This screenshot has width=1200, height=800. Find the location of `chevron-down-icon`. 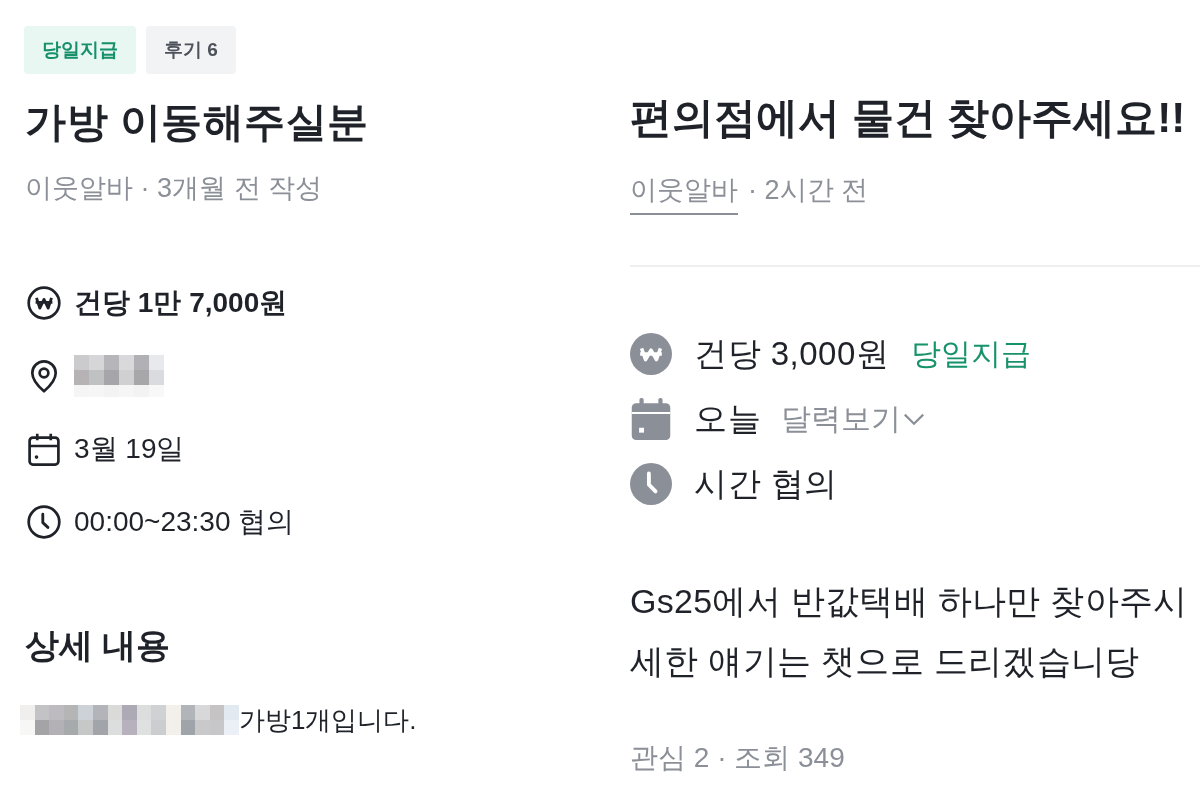

chevron-down-icon is located at coordinates (914, 419).